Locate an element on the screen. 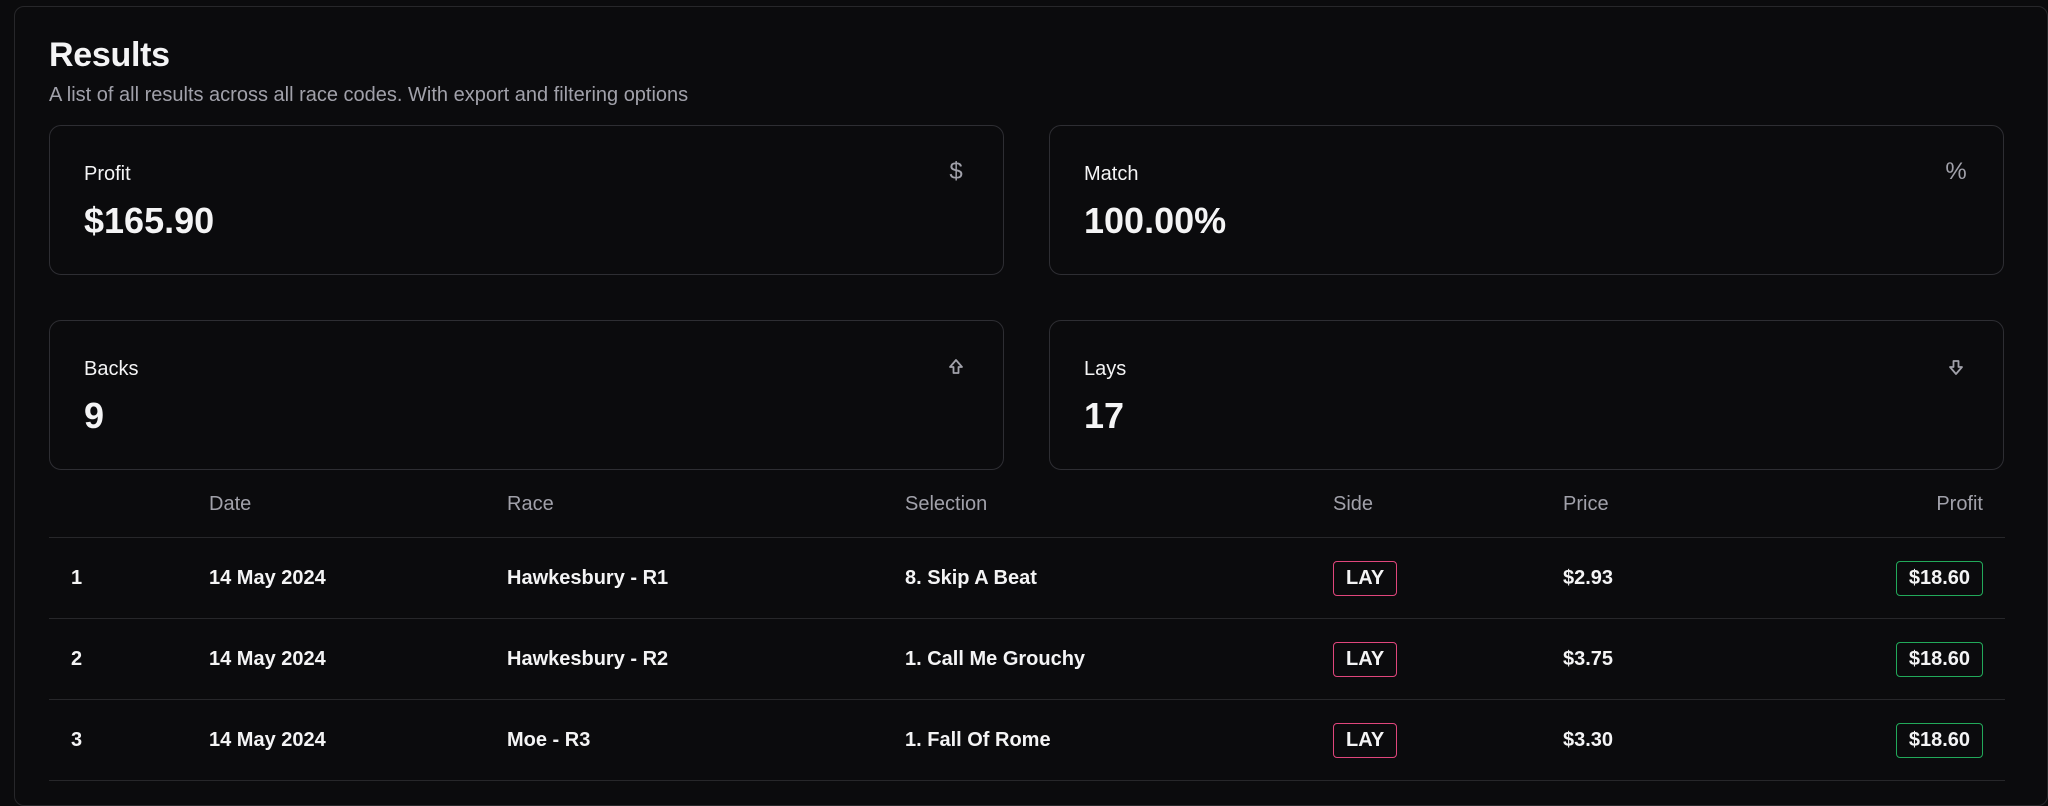 The width and height of the screenshot is (2048, 806). stat-card-lays: Lays 17 is located at coordinates (1526, 395).